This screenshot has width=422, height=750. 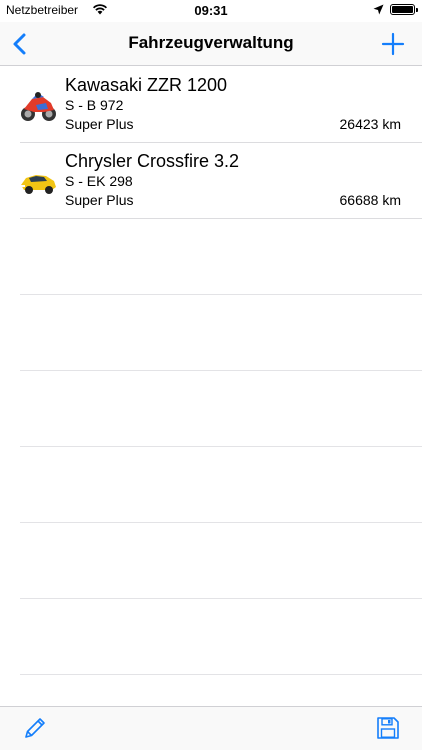 What do you see at coordinates (211, 728) in the screenshot?
I see `bottom-toolbar` at bounding box center [211, 728].